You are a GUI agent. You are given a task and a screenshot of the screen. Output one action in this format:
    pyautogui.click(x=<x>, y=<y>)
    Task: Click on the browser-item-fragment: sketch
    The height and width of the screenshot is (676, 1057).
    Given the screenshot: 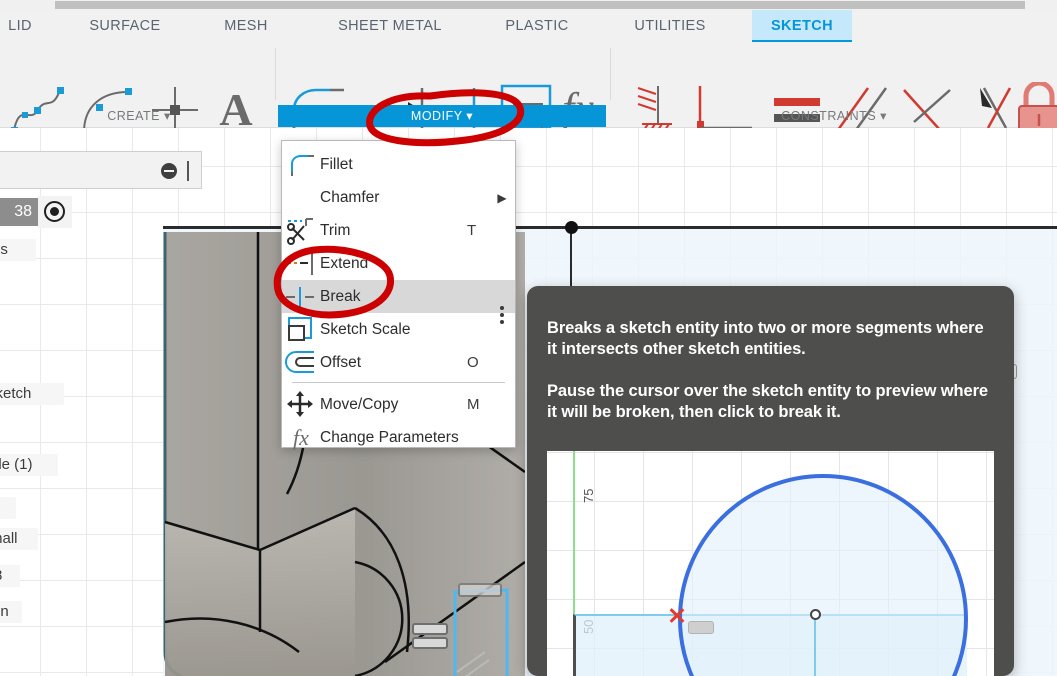 What is the action you would take?
    pyautogui.click(x=32, y=394)
    